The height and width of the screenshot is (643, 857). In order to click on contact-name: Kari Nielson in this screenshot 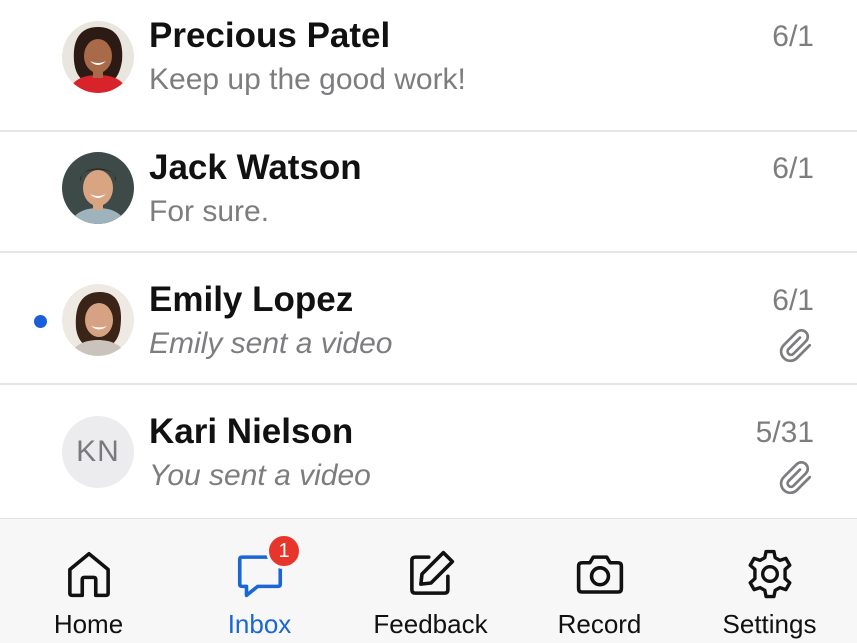, I will do `click(251, 431)`.